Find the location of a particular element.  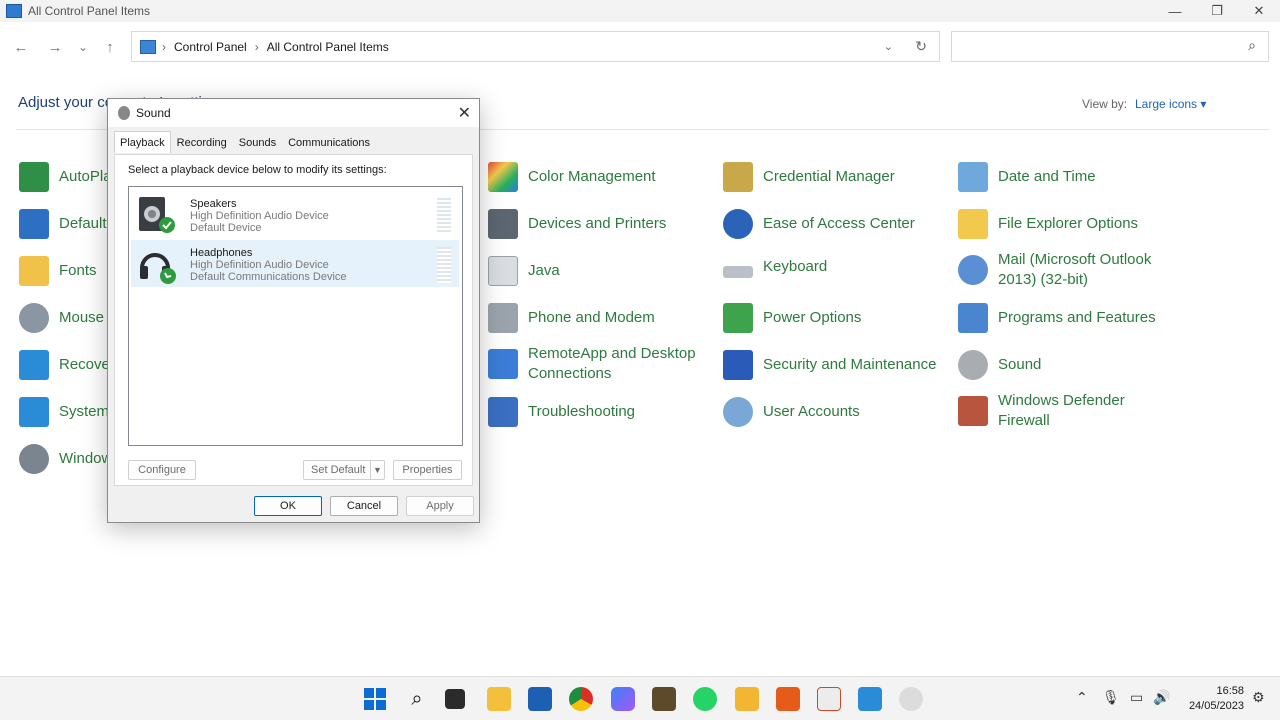

cp-item-date-time: Date and Time is located at coordinates (1027, 177).